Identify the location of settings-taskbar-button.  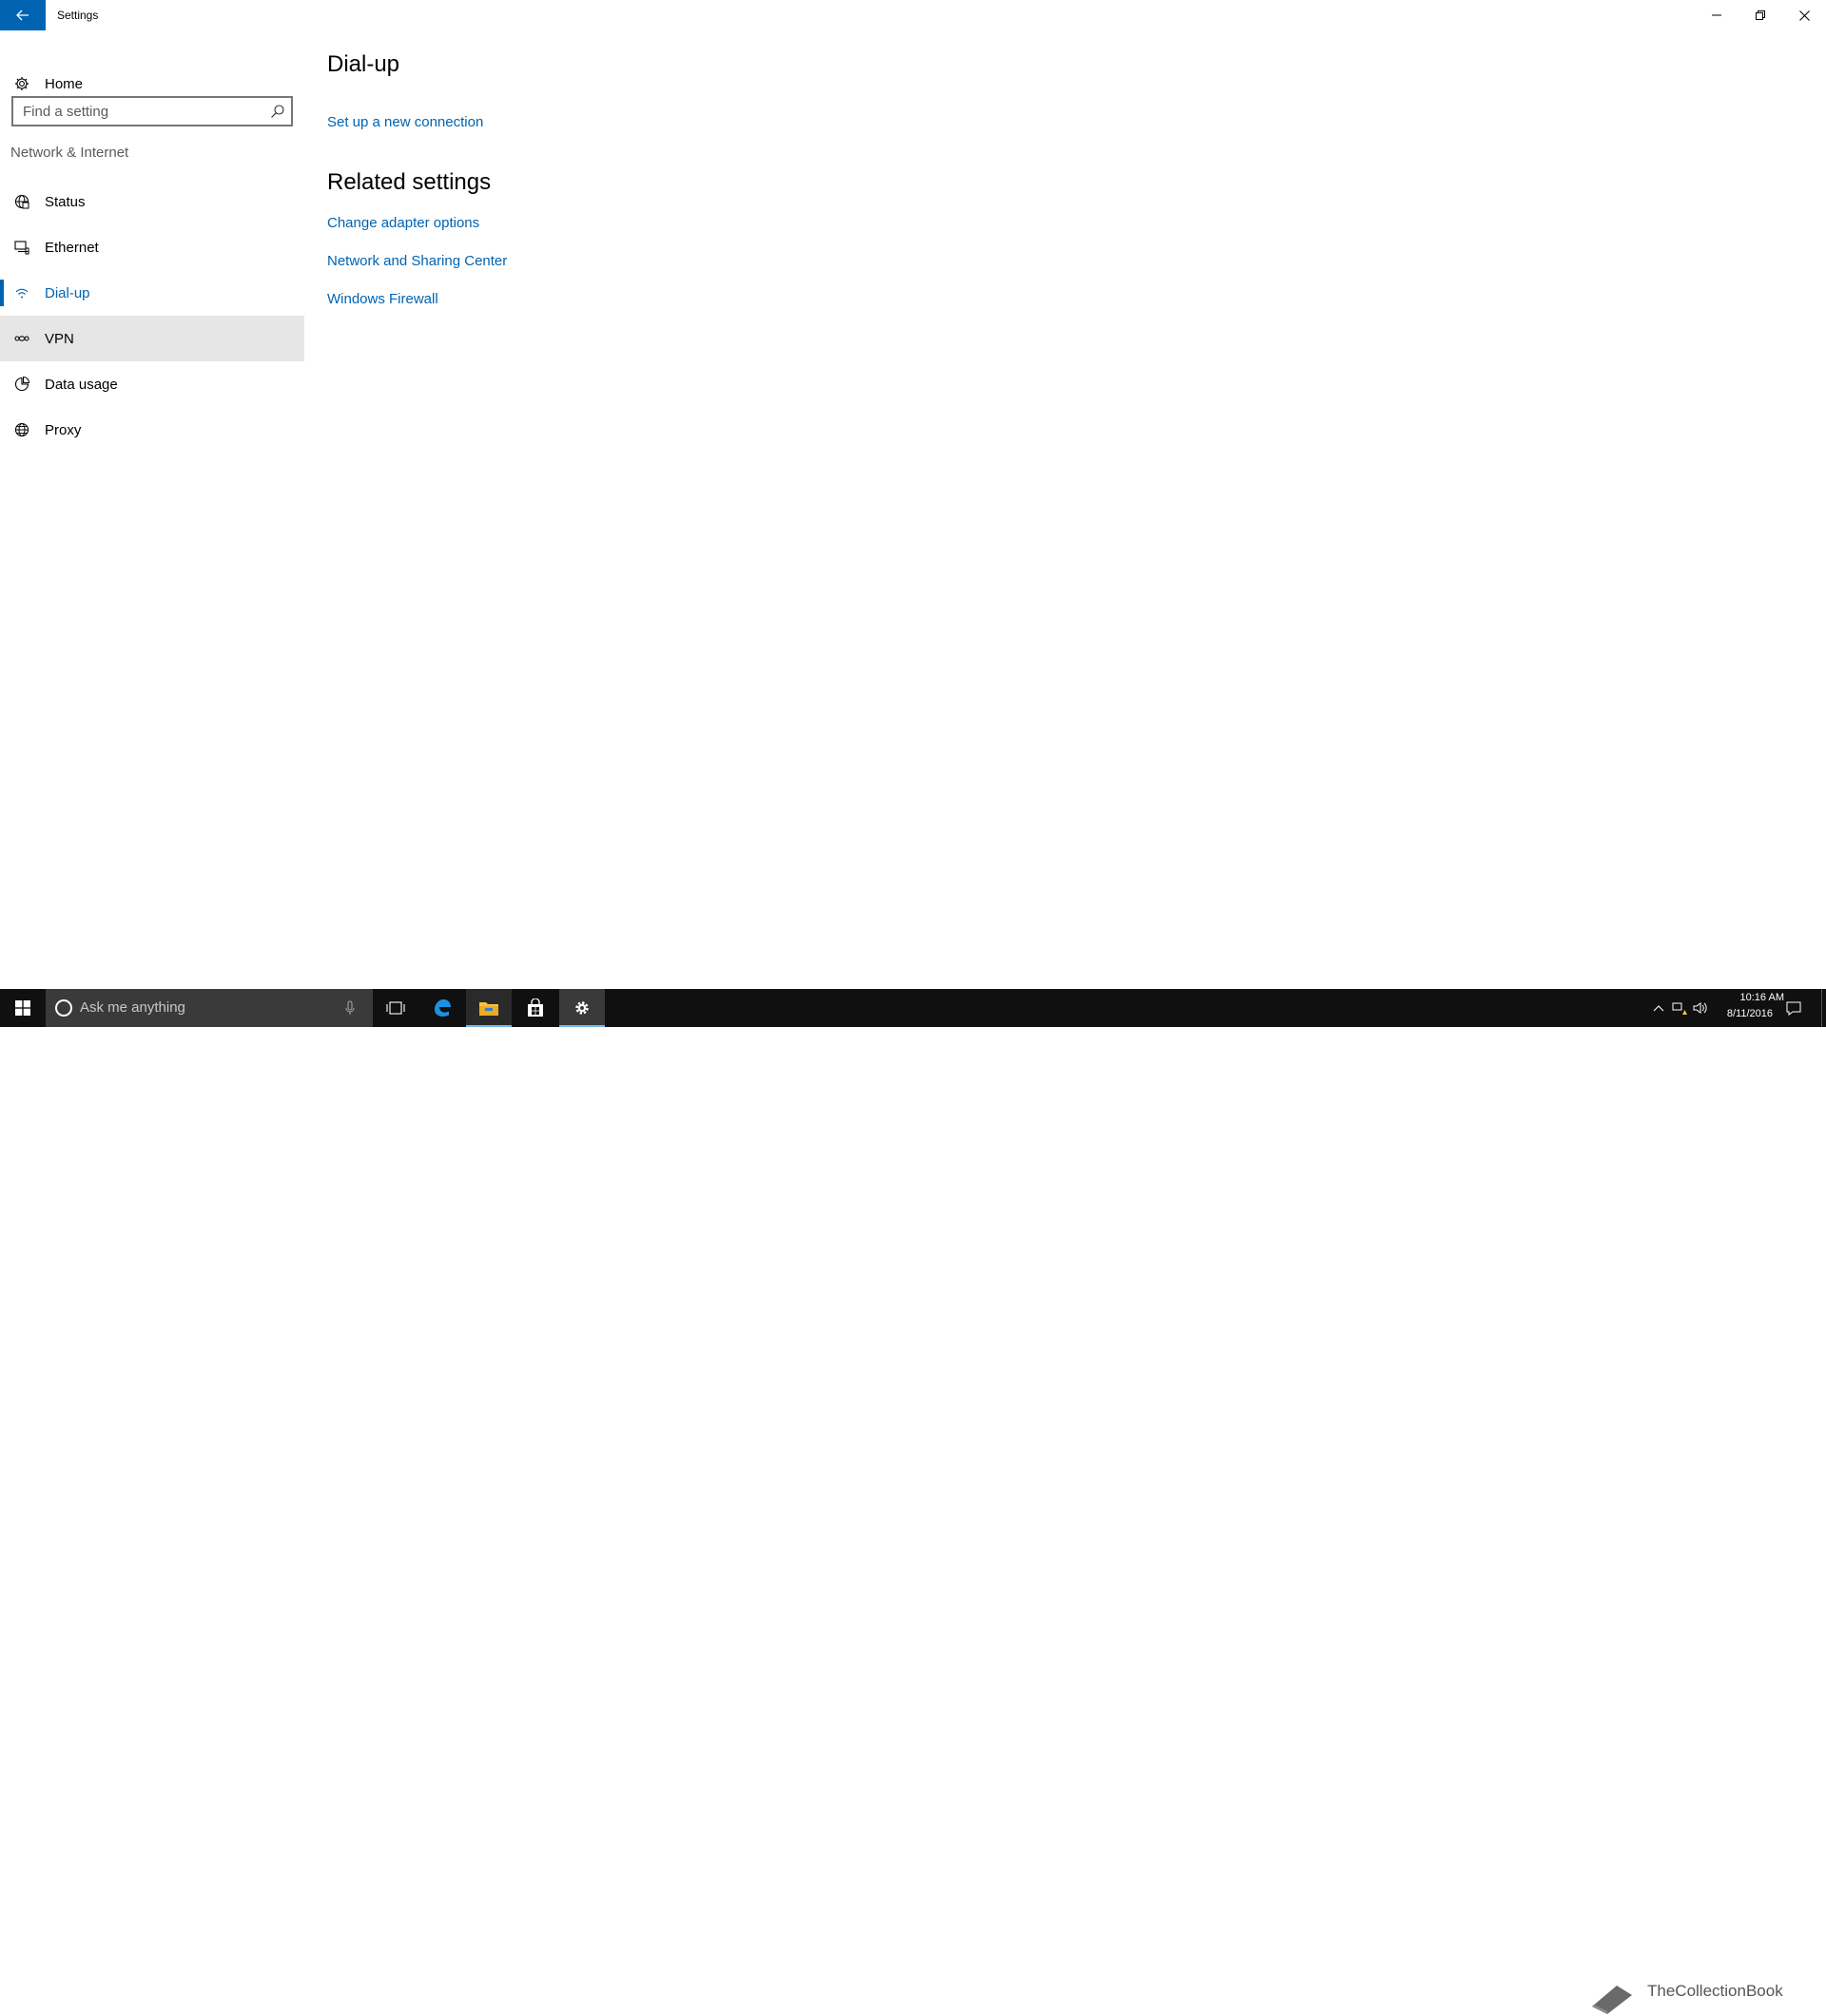
(582, 1008).